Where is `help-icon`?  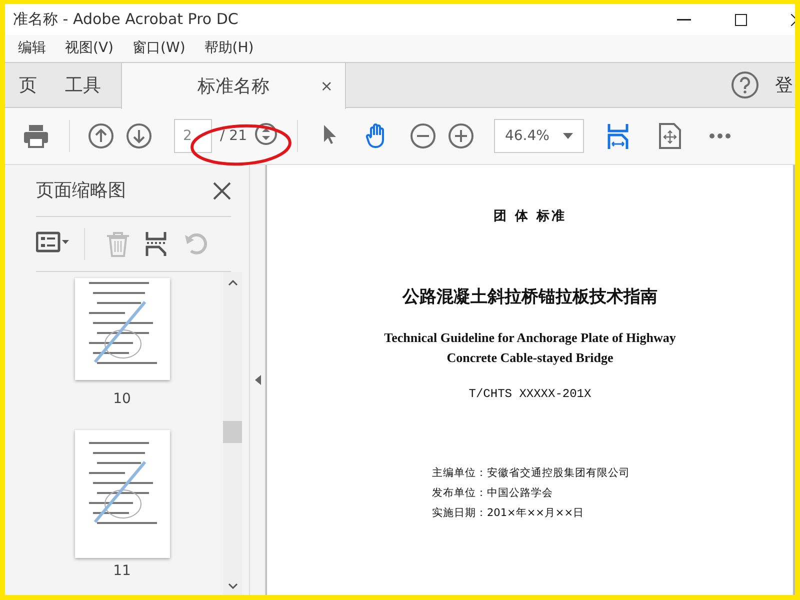 help-icon is located at coordinates (745, 85).